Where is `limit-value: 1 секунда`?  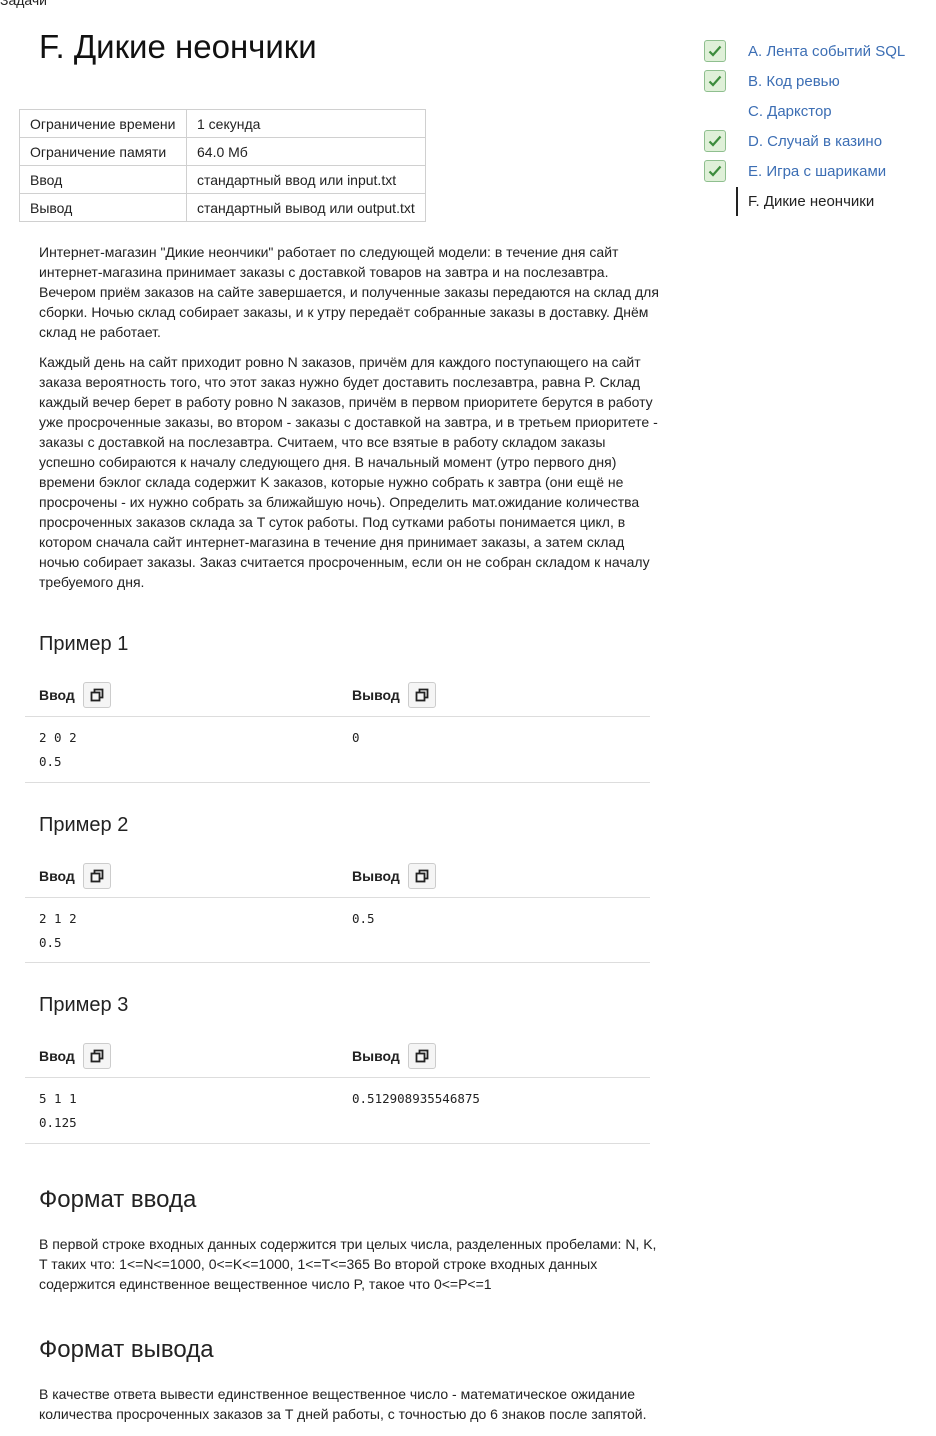
limit-value: 1 секунда is located at coordinates (306, 123).